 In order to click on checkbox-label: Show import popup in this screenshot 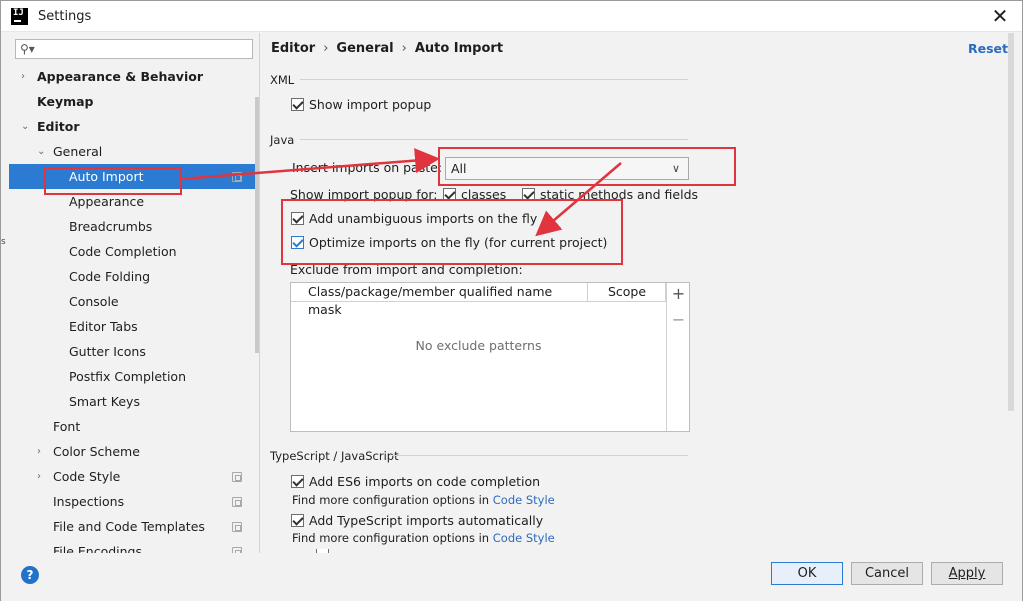, I will do `click(370, 104)`.